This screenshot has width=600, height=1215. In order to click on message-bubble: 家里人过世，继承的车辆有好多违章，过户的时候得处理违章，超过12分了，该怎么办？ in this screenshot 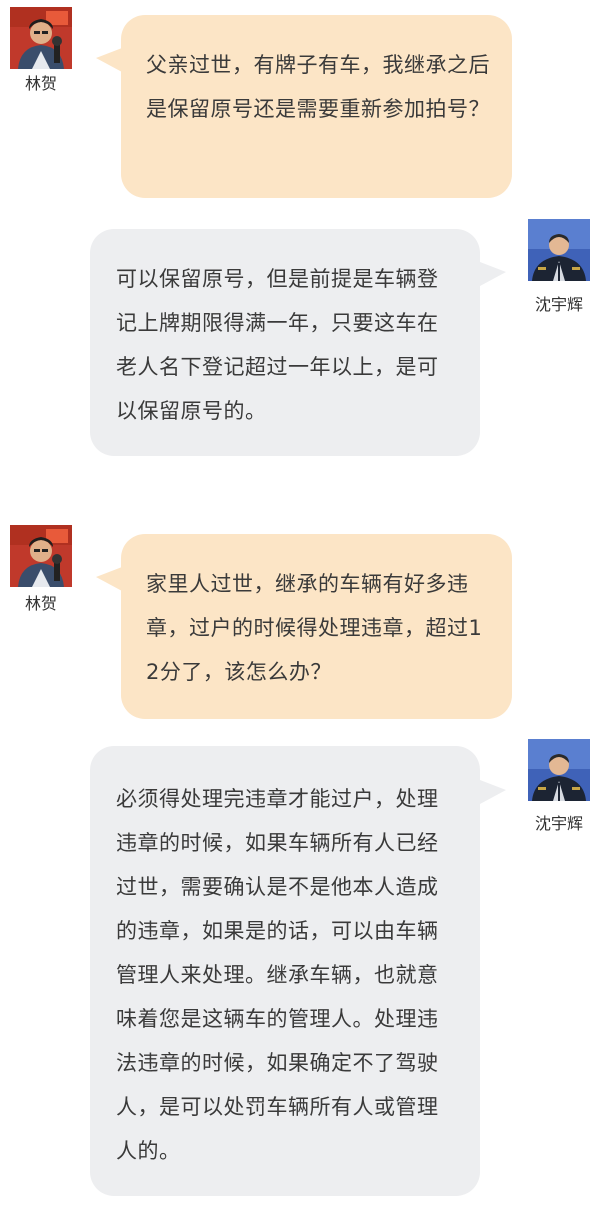, I will do `click(316, 626)`.